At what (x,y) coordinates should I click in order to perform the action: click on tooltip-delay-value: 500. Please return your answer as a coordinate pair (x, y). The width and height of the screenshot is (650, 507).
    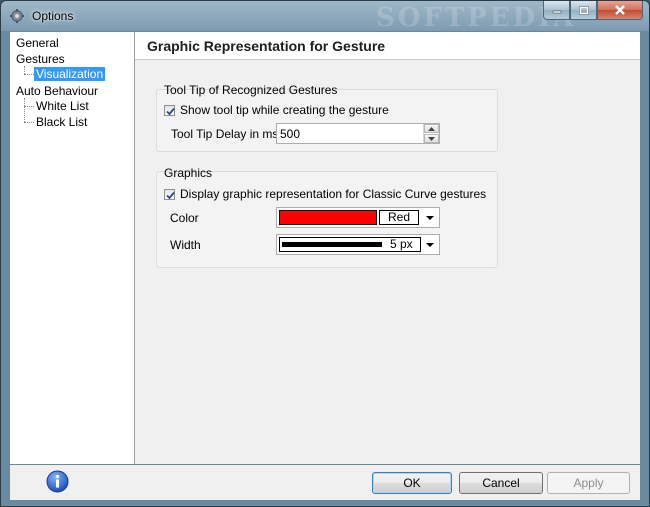
    Looking at the image, I should click on (290, 134).